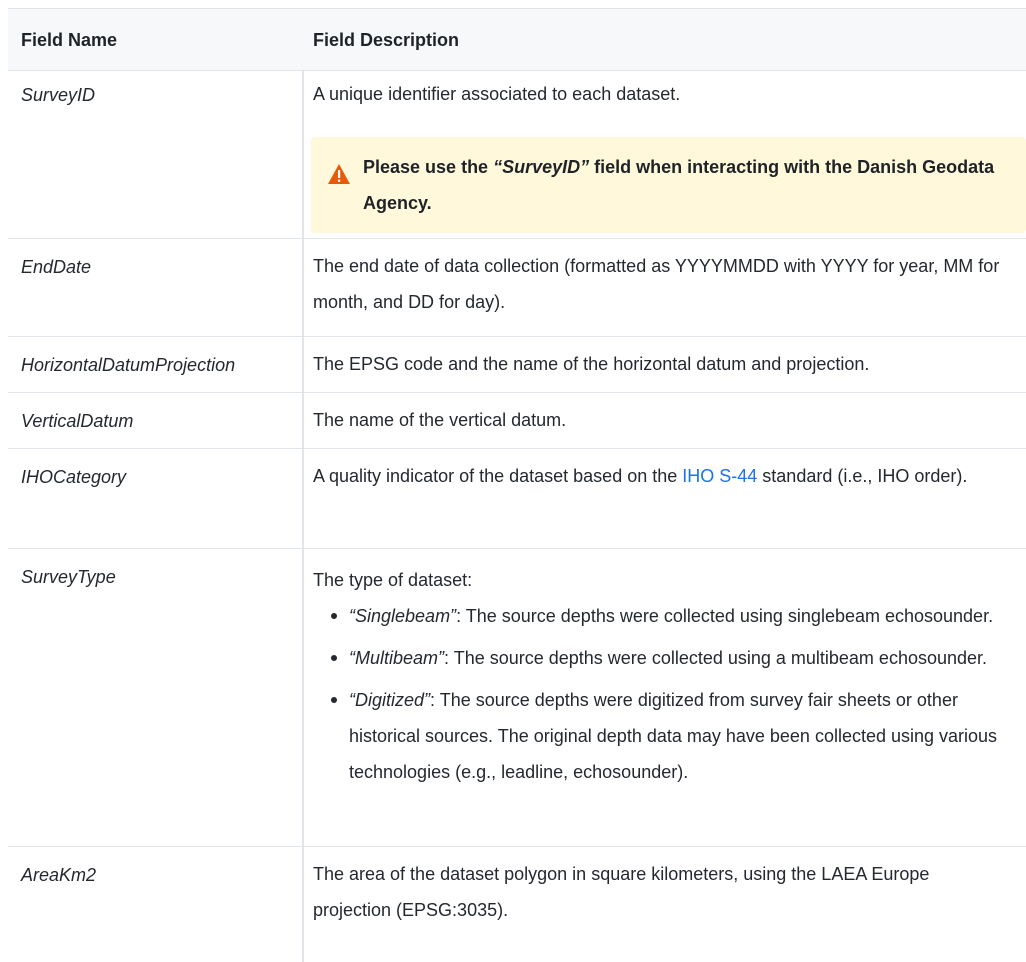 This screenshot has height=962, width=1026. What do you see at coordinates (339, 174) in the screenshot?
I see `warning-icon` at bounding box center [339, 174].